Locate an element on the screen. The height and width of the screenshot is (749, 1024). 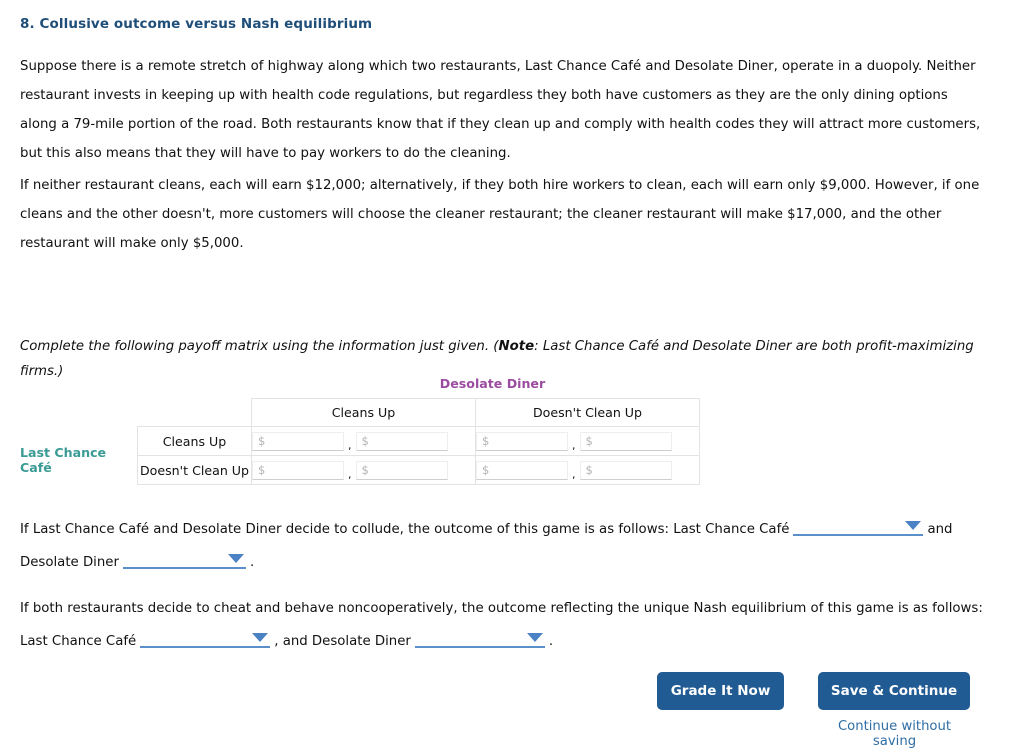
payoff-table: Cleans Up Doesn't Clean Up Cleans Up , , is located at coordinates (418, 441).